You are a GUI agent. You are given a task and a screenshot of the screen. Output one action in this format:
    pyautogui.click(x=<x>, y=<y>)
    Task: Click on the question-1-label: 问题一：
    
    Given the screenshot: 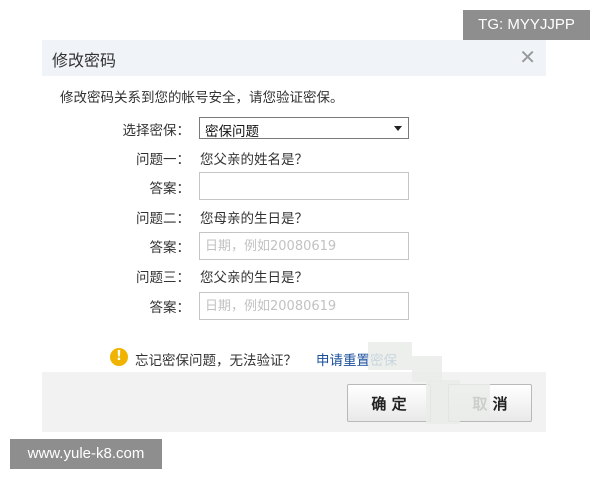 What is the action you would take?
    pyautogui.click(x=163, y=160)
    